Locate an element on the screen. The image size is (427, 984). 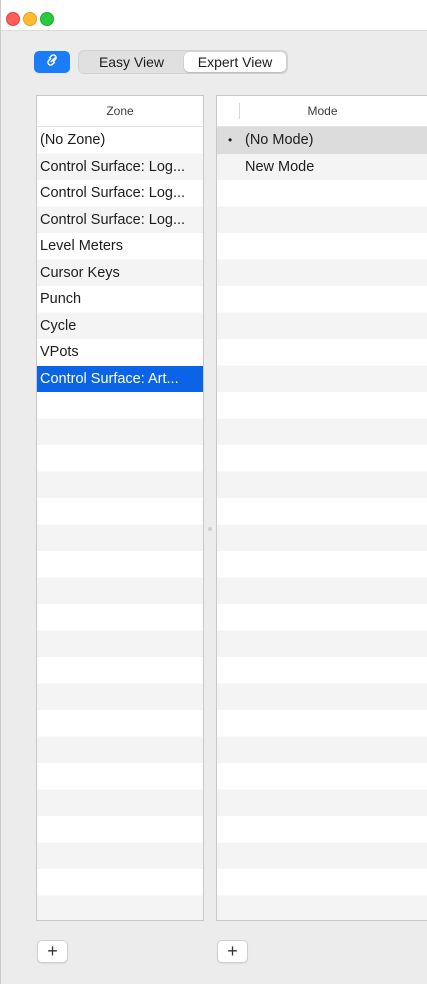
add-zone-button: + is located at coordinates (52, 951).